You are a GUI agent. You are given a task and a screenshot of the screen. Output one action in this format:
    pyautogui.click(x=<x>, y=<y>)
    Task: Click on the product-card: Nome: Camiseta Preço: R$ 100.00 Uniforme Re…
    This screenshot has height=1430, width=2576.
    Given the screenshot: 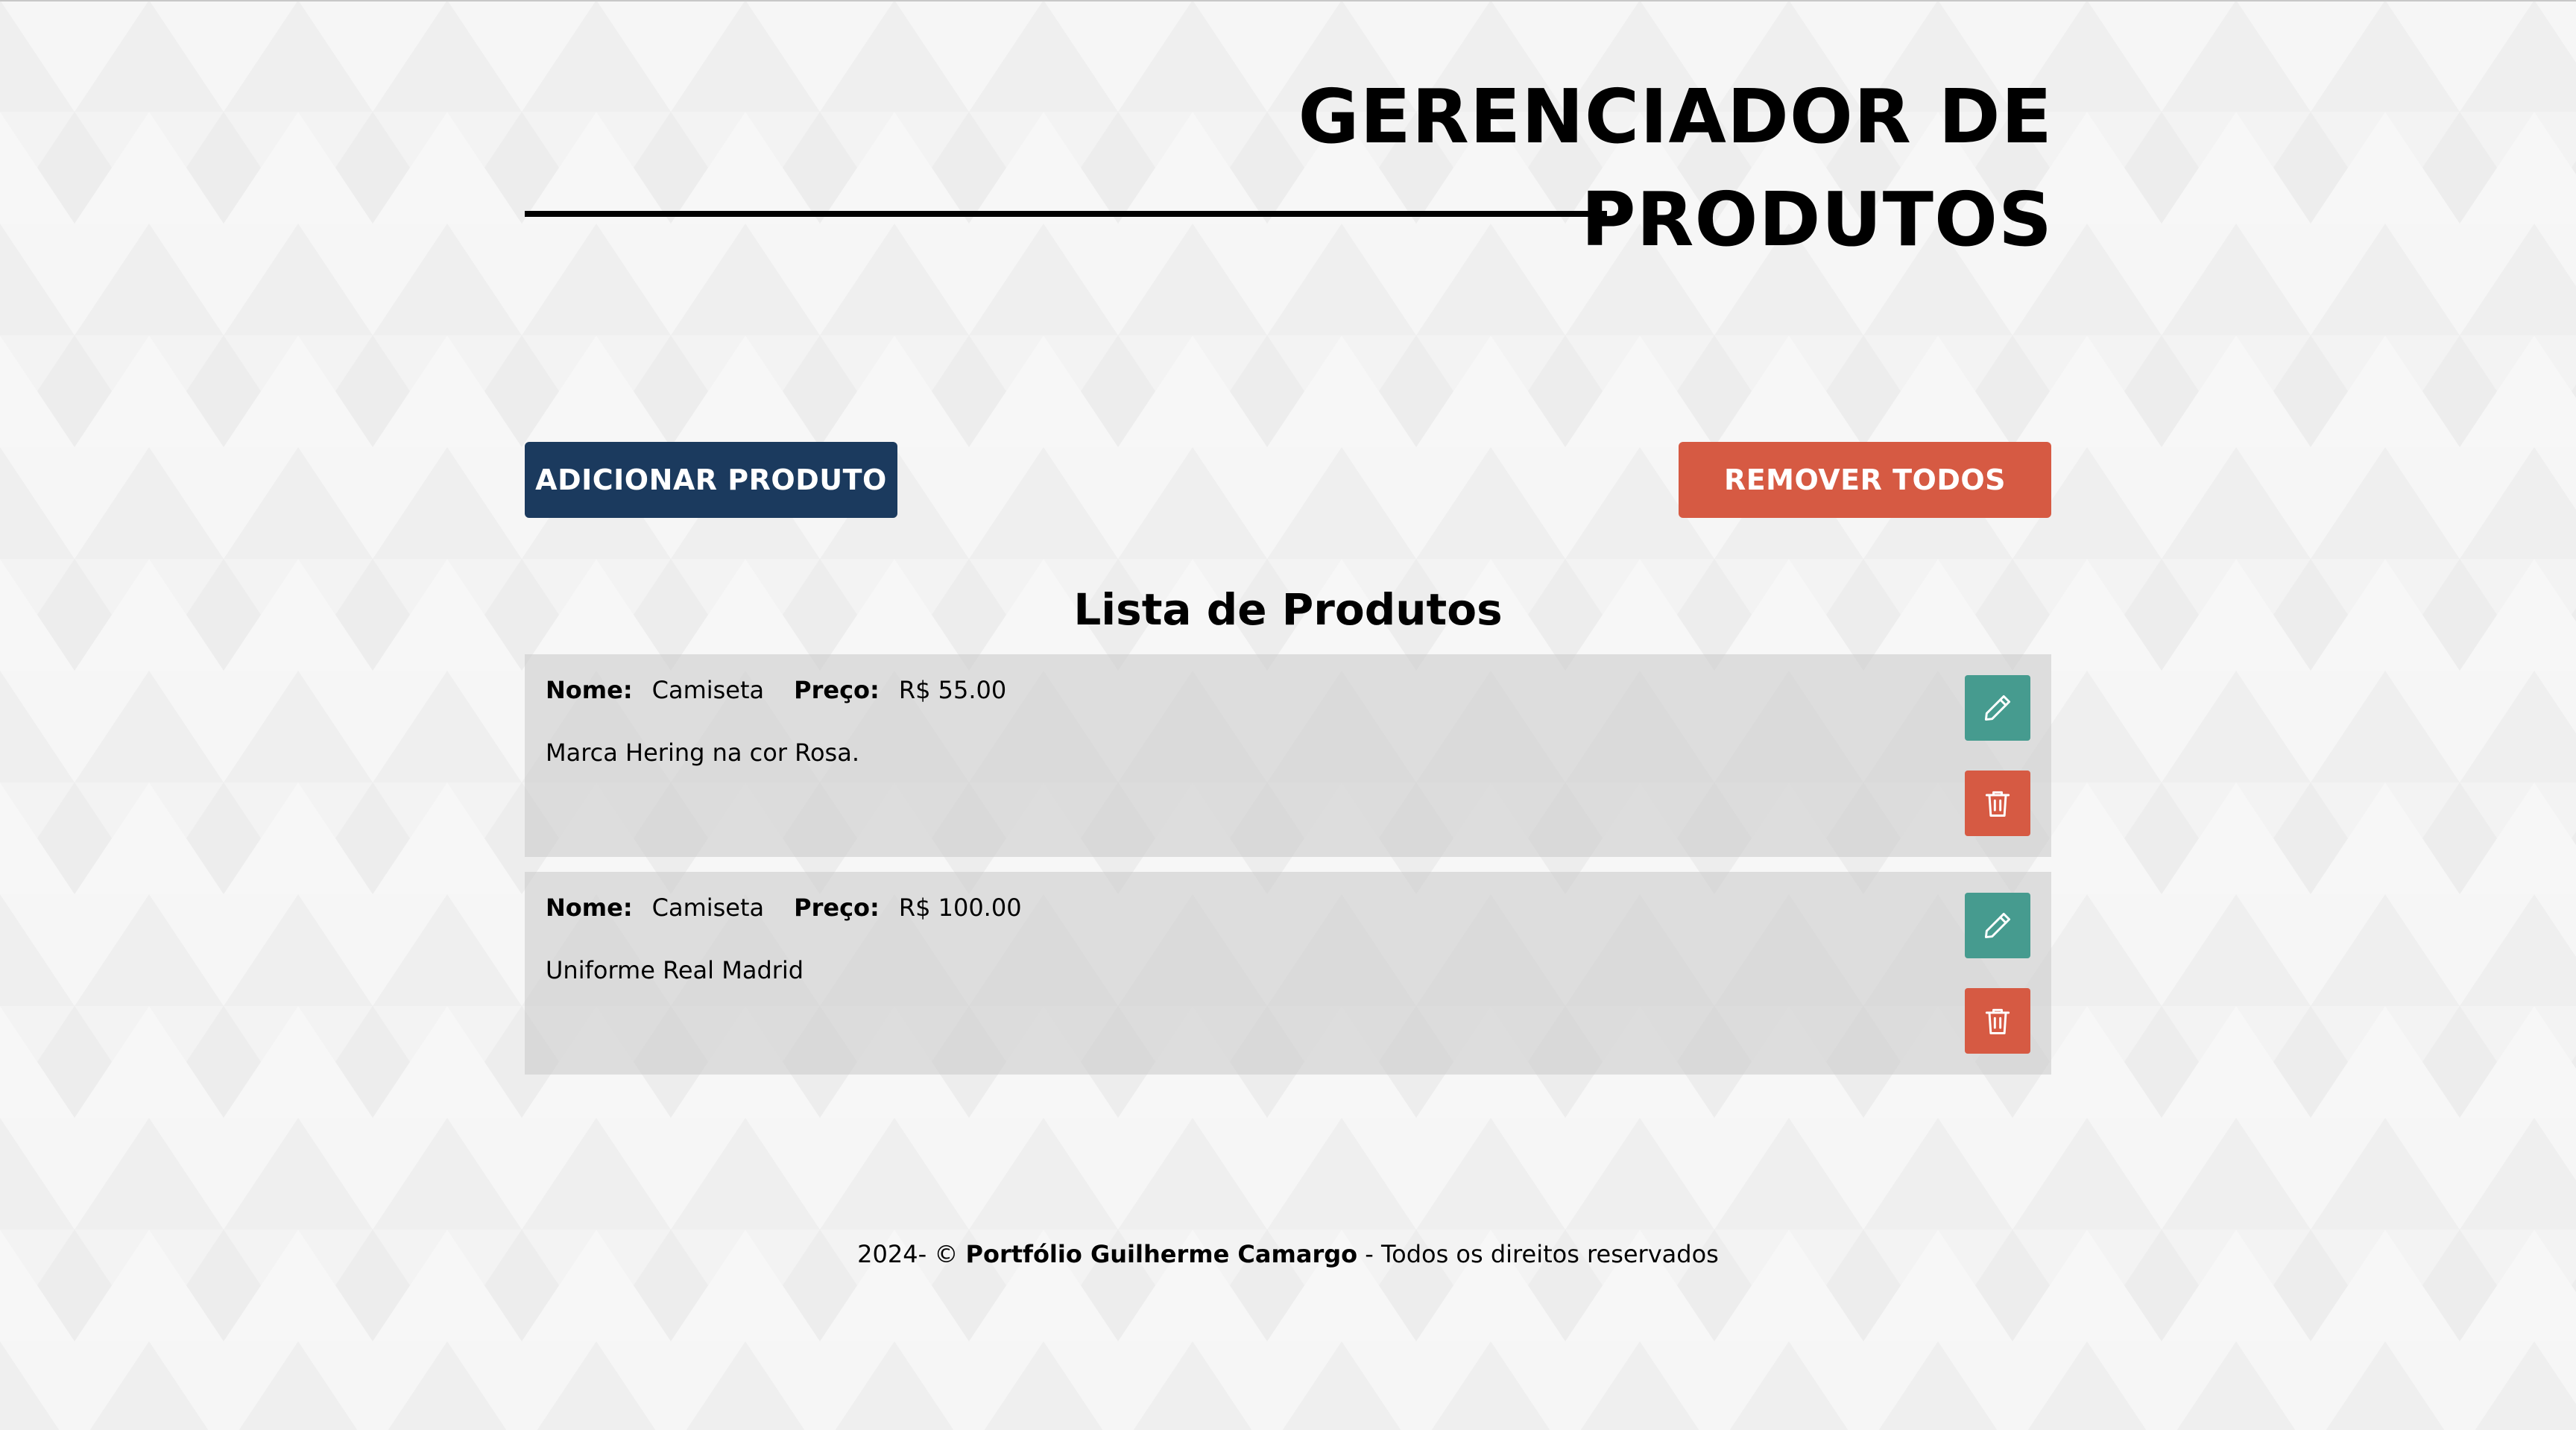 What is the action you would take?
    pyautogui.click(x=1288, y=973)
    